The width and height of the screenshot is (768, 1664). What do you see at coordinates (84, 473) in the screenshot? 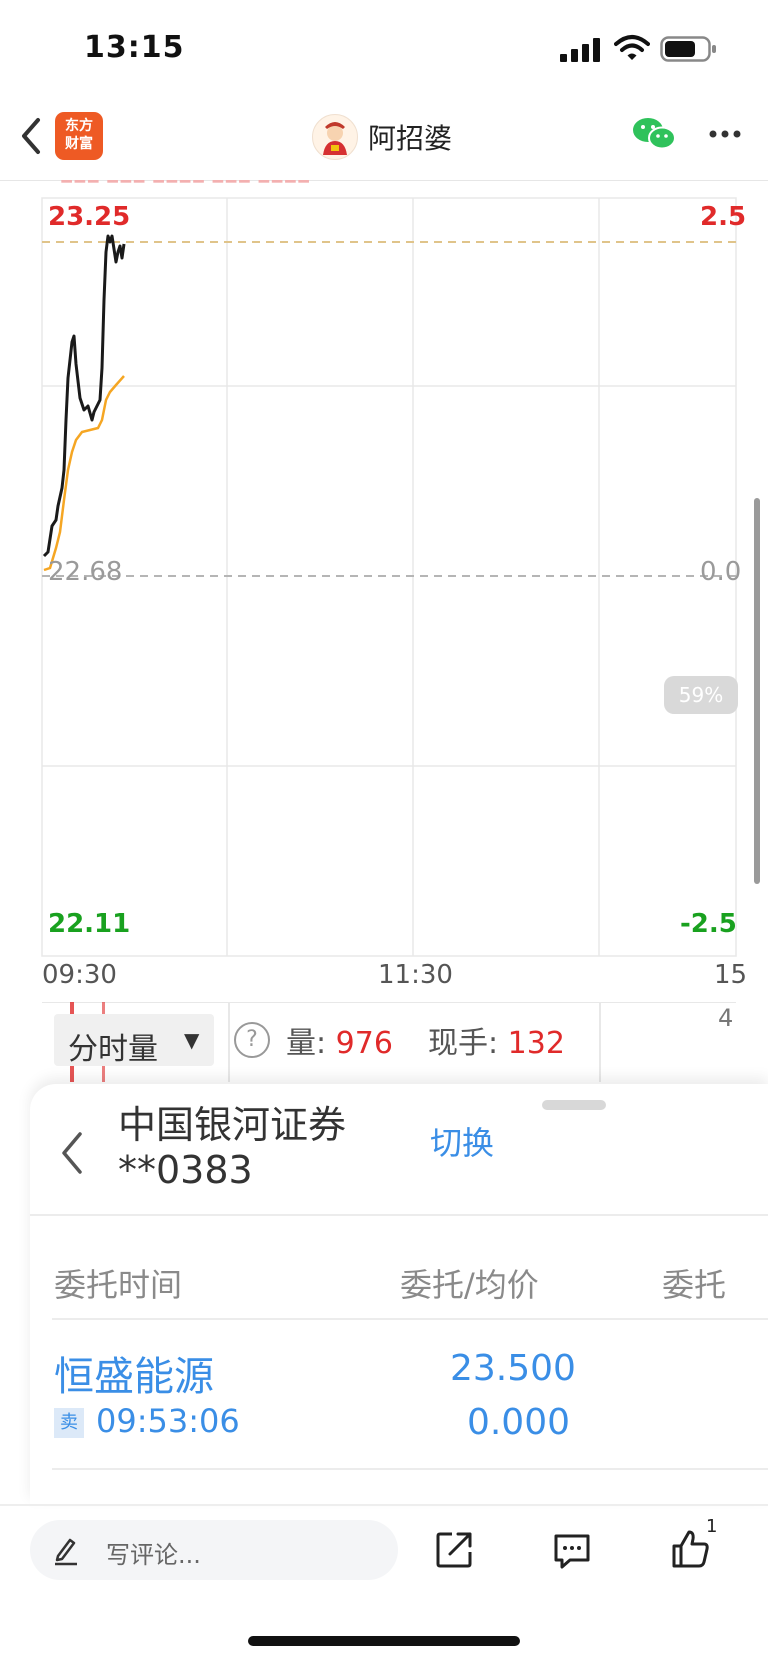
I see `average-price-line` at bounding box center [84, 473].